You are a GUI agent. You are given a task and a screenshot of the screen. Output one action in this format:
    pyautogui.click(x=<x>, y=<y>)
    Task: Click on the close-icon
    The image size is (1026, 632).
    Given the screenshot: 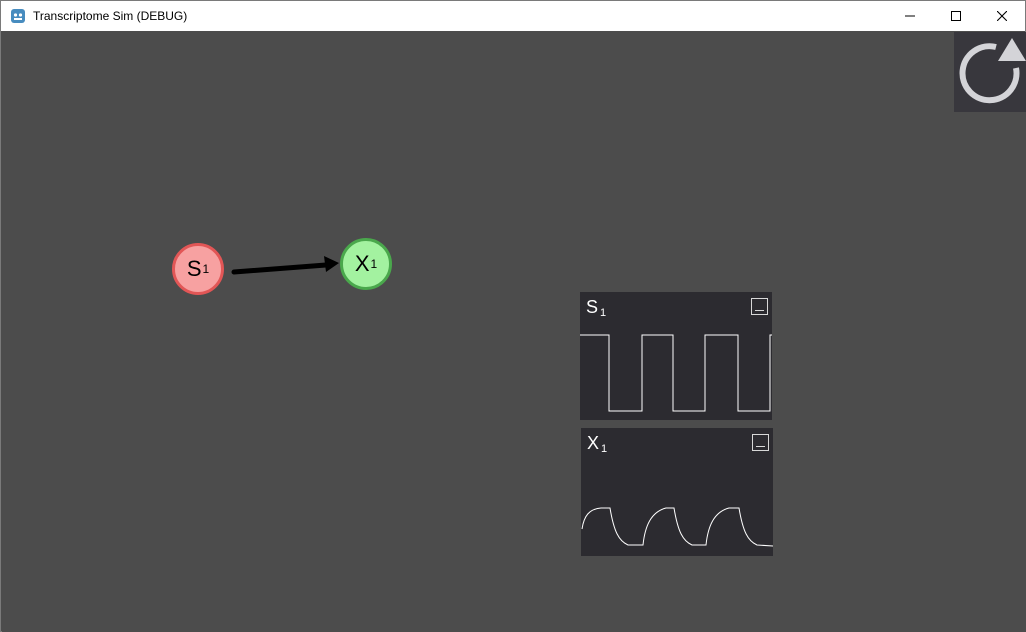 What is the action you would take?
    pyautogui.click(x=1002, y=16)
    